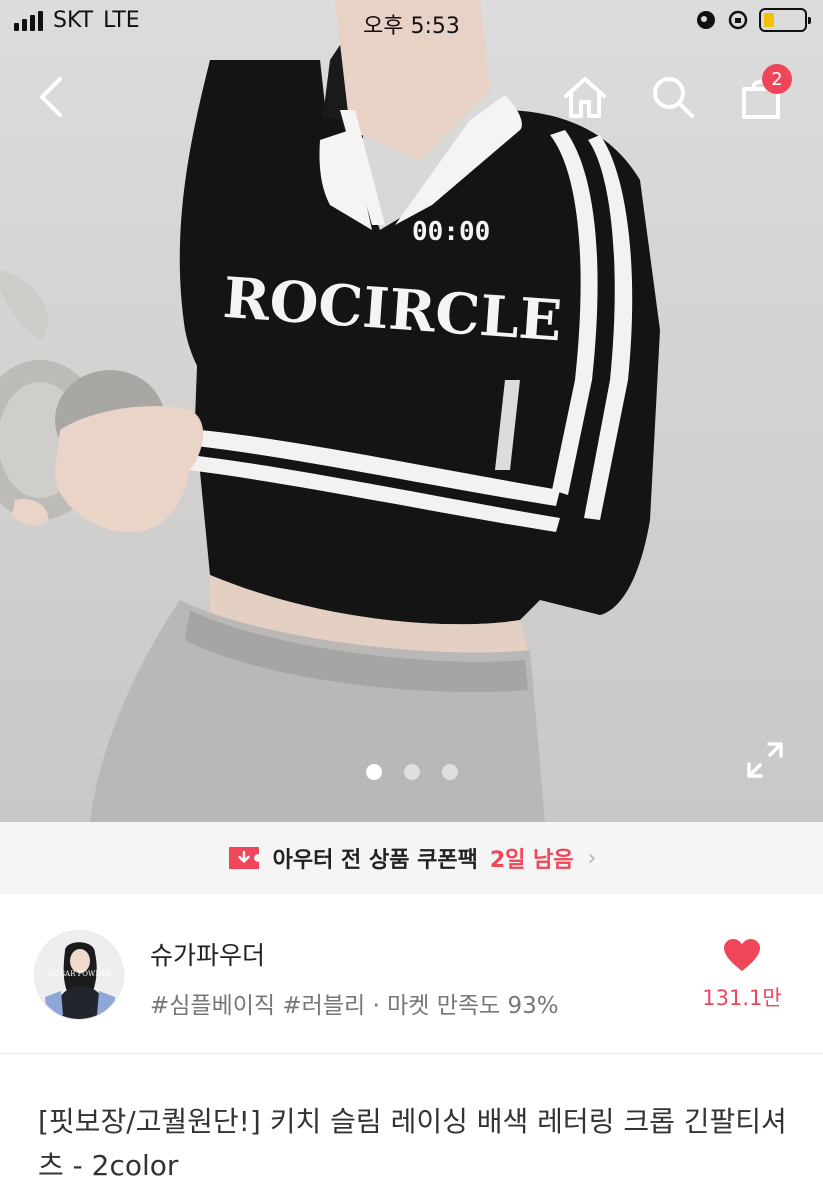 Image resolution: width=823 pixels, height=1200 pixels. Describe the element at coordinates (531, 860) in the screenshot. I see `coupon-days-left: 2일 남음` at that location.